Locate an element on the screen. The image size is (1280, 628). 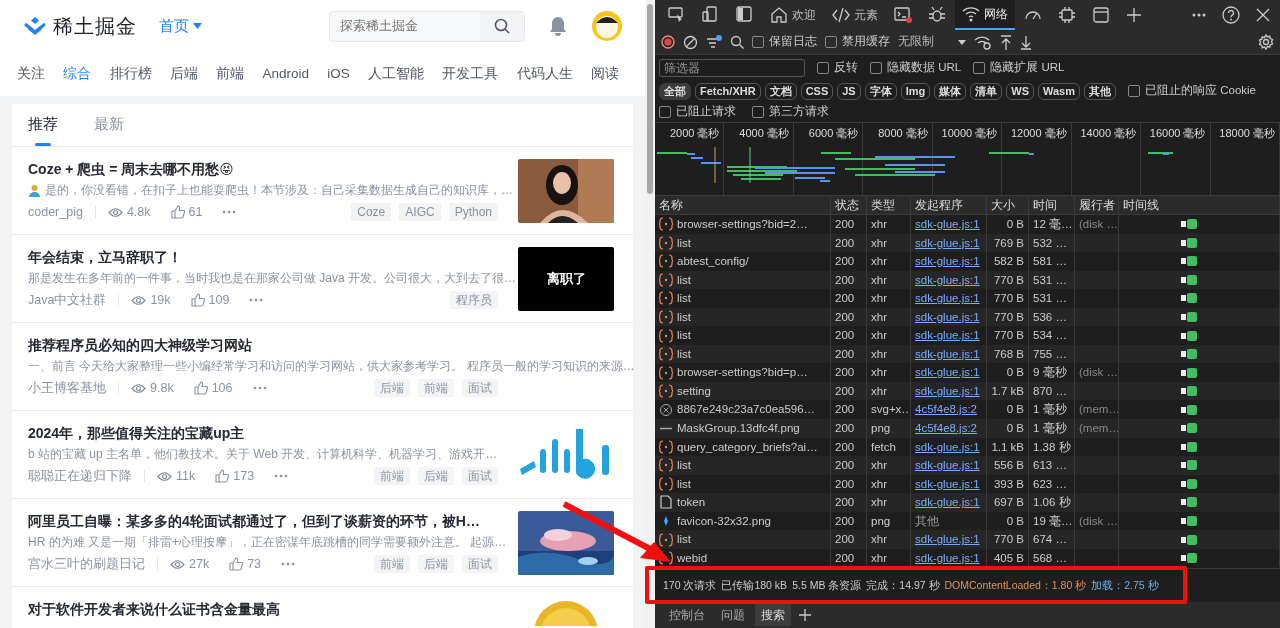
devtools-tab: 欢迎 is located at coordinates (793, 15).